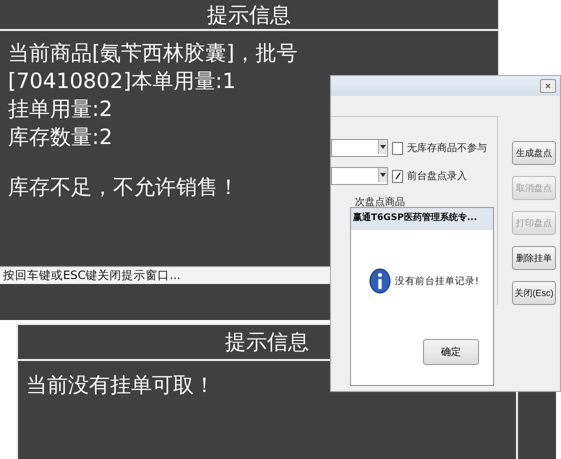 Image resolution: width=561 pixels, height=459 pixels. Describe the element at coordinates (122, 81) in the screenshot. I see `message-line: [70410802]本单用量:1` at that location.